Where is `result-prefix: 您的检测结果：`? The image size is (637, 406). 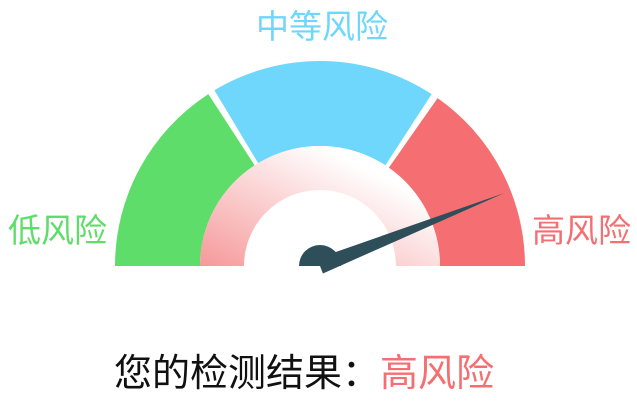
result-prefix: 您的检测结果： is located at coordinates (247, 373).